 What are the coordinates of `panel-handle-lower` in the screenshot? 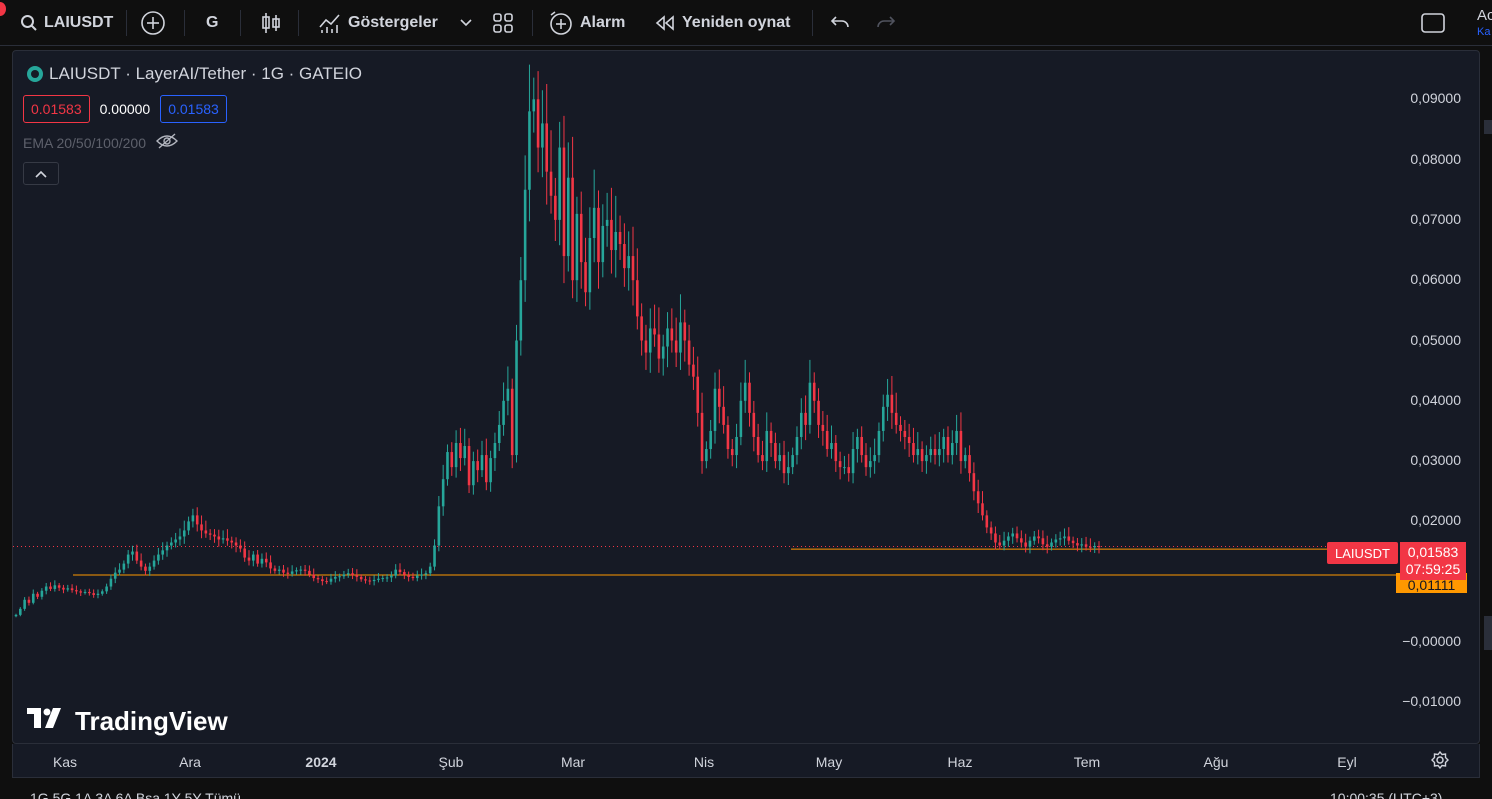 It's located at (1488, 633).